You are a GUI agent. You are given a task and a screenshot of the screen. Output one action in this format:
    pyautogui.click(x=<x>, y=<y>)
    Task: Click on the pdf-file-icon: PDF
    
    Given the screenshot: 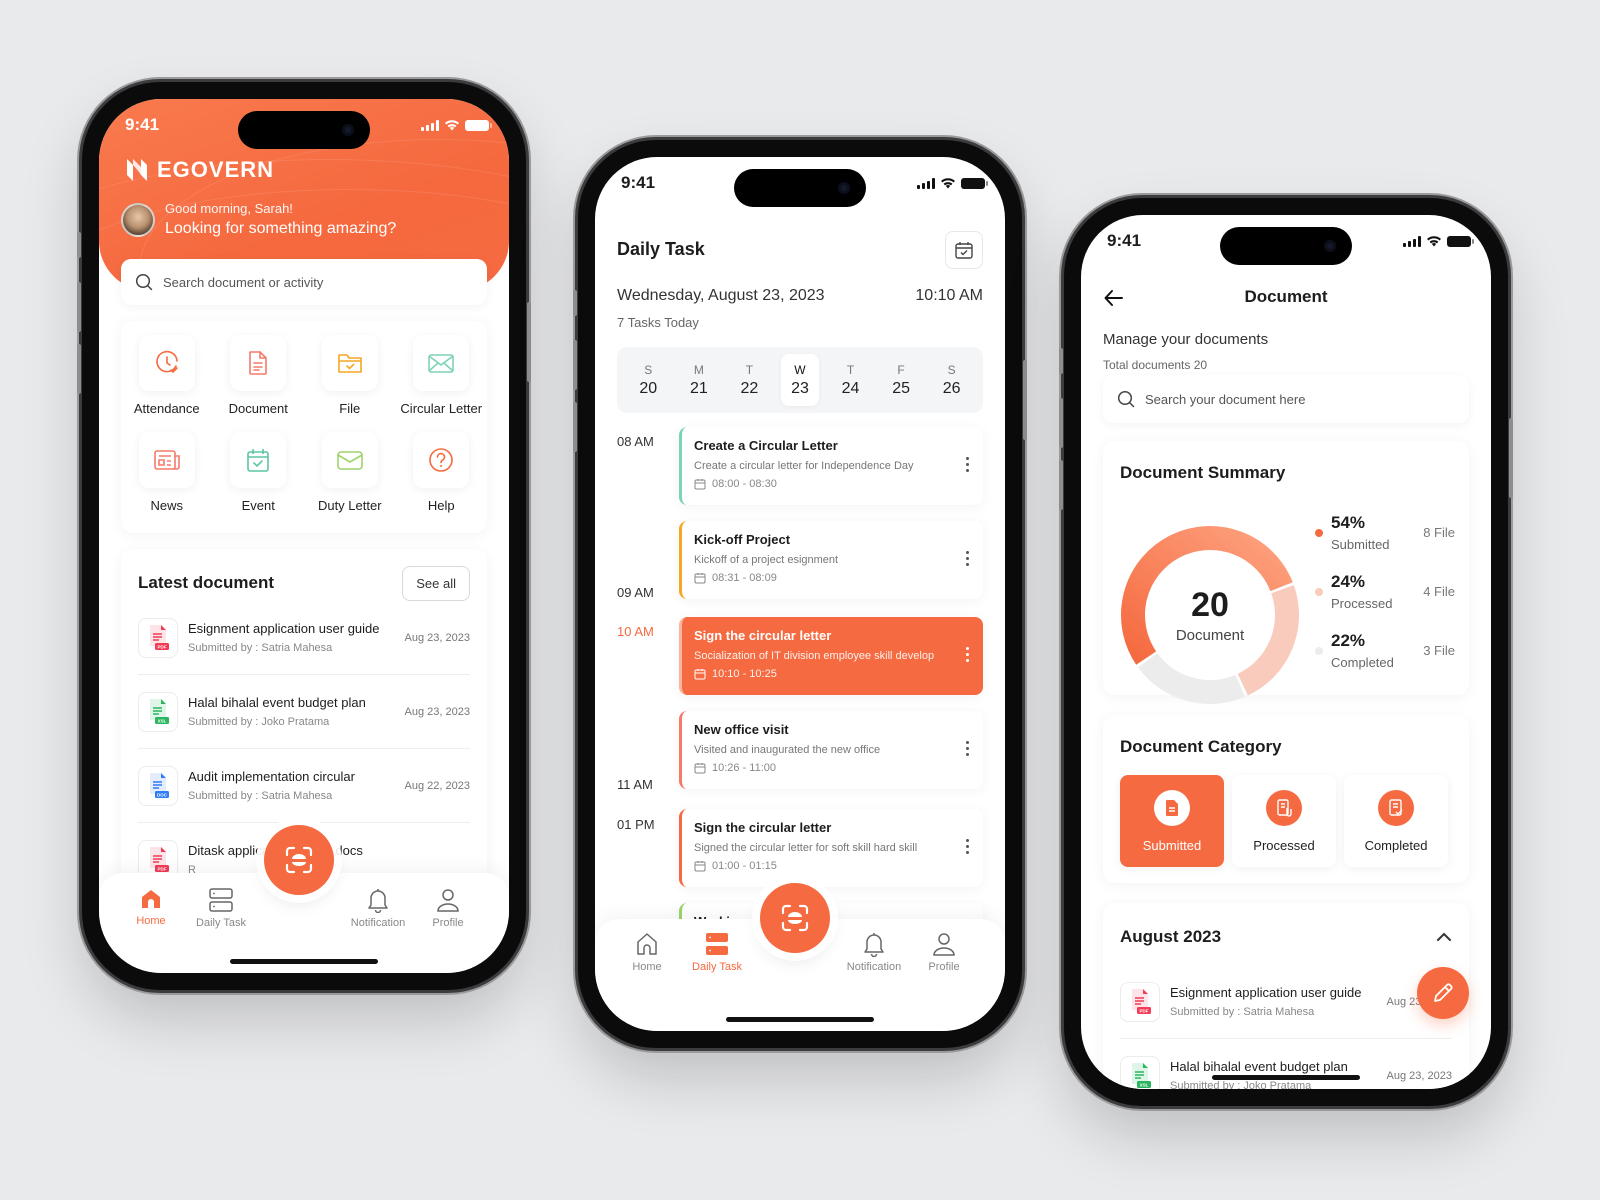 What is the action you would take?
    pyautogui.click(x=159, y=859)
    